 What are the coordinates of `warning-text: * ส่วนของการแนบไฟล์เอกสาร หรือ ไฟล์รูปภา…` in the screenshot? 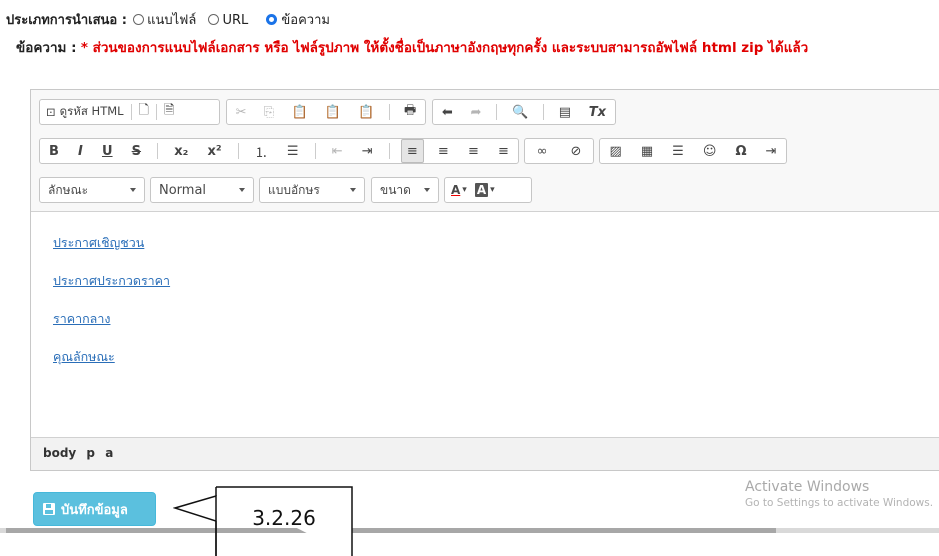 It's located at (444, 48).